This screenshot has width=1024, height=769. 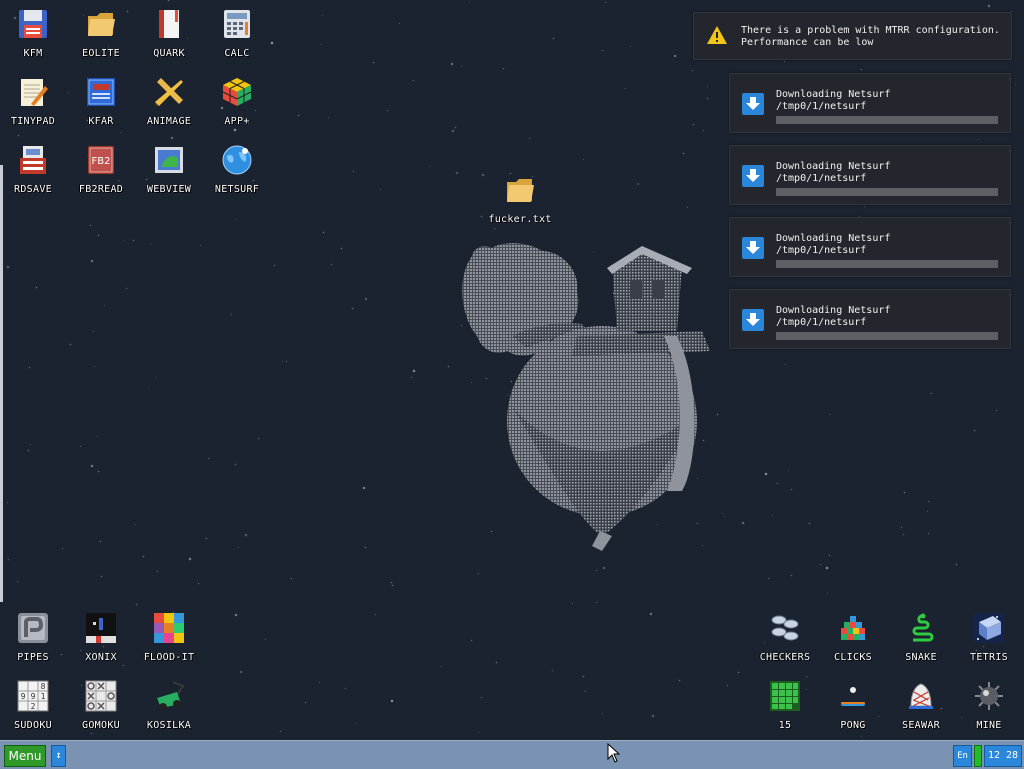 I want to click on desktop-icon-kosilka: KOSILKA, so click(x=169, y=705).